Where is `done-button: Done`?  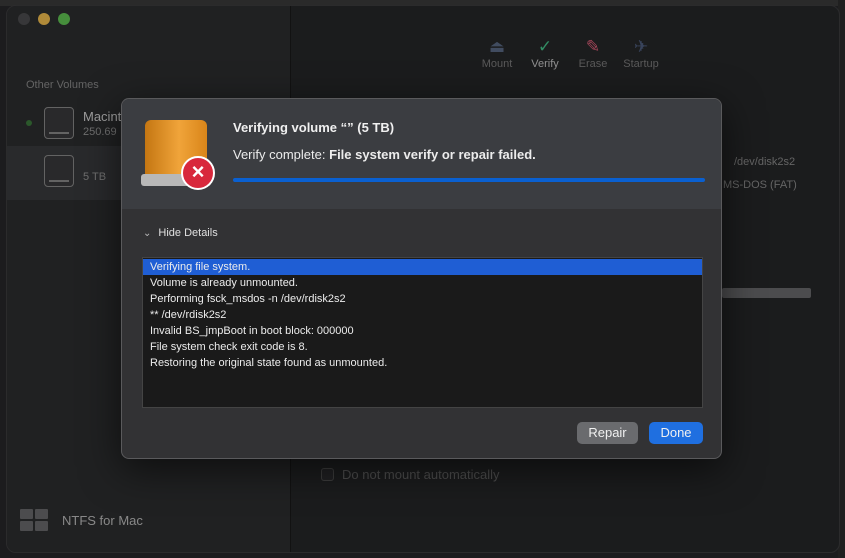 done-button: Done is located at coordinates (676, 433).